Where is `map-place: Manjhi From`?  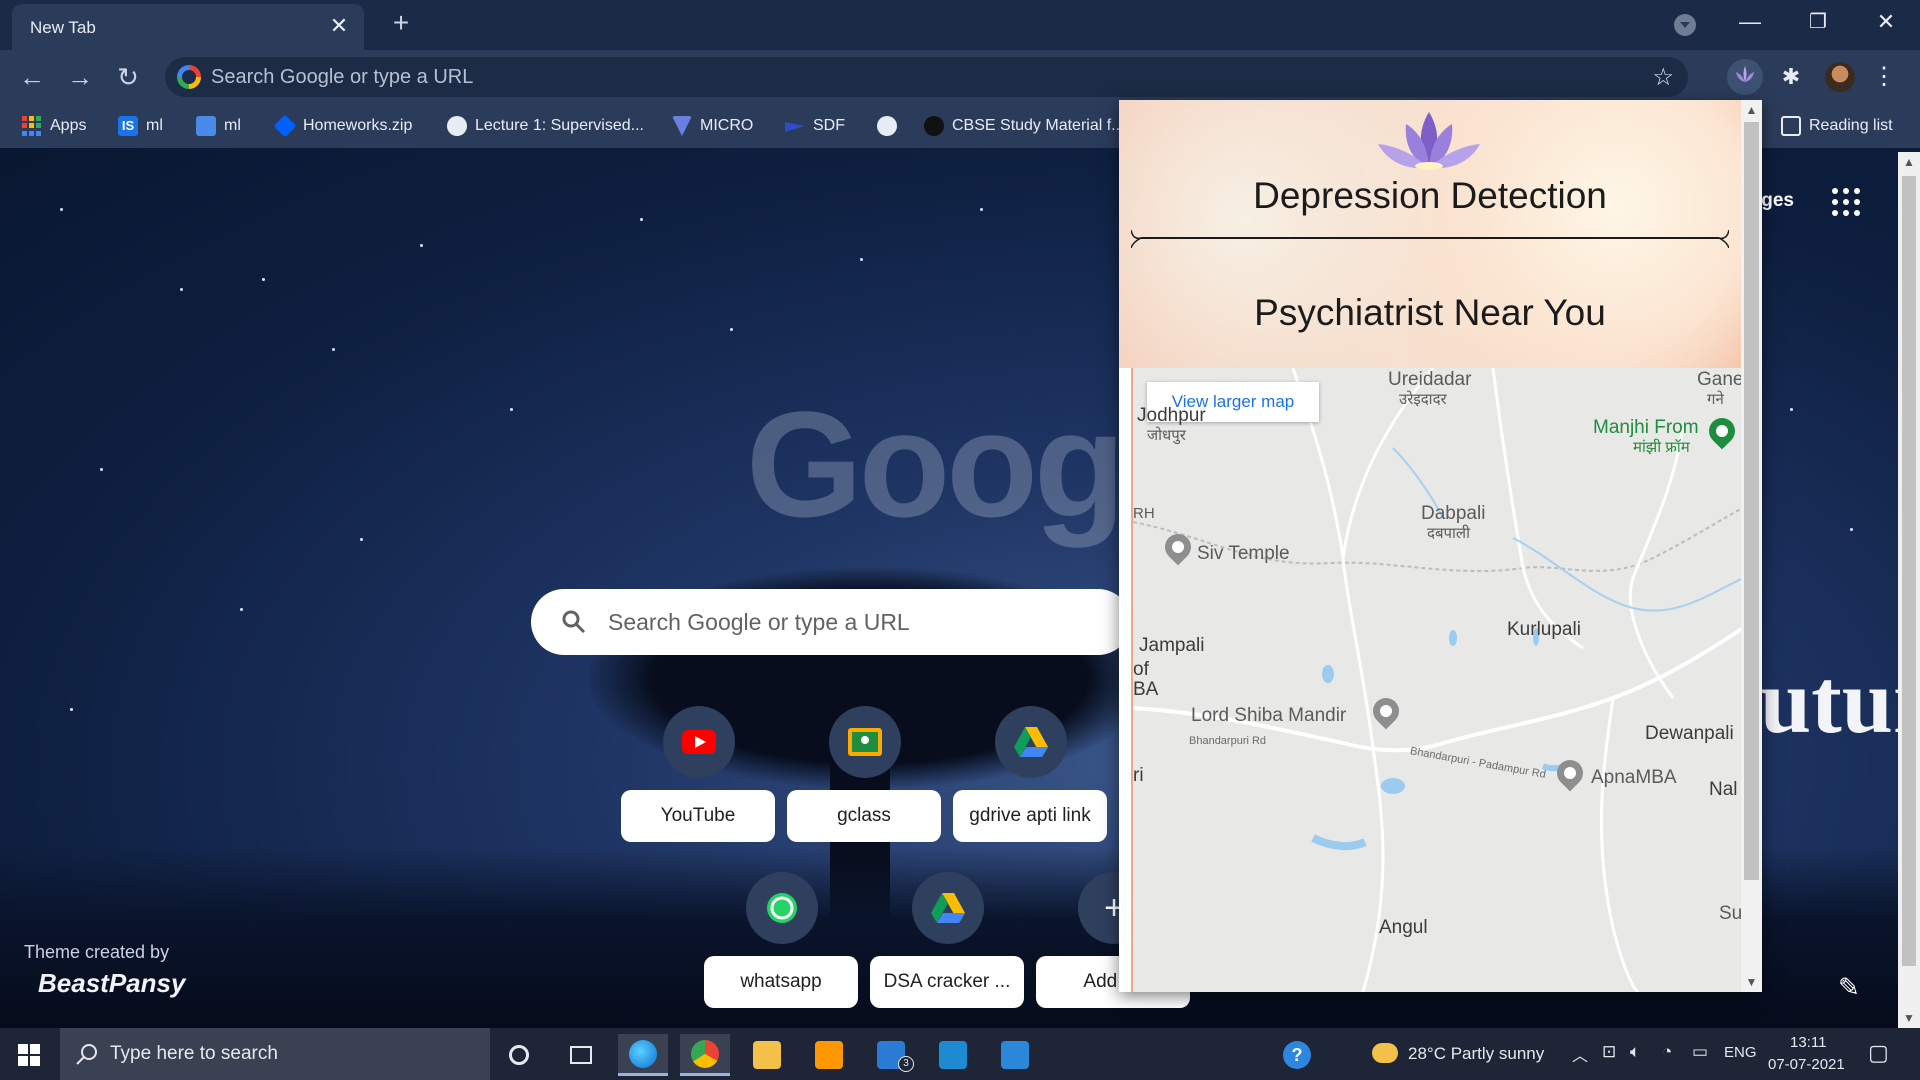
map-place: Manjhi From is located at coordinates (1646, 427).